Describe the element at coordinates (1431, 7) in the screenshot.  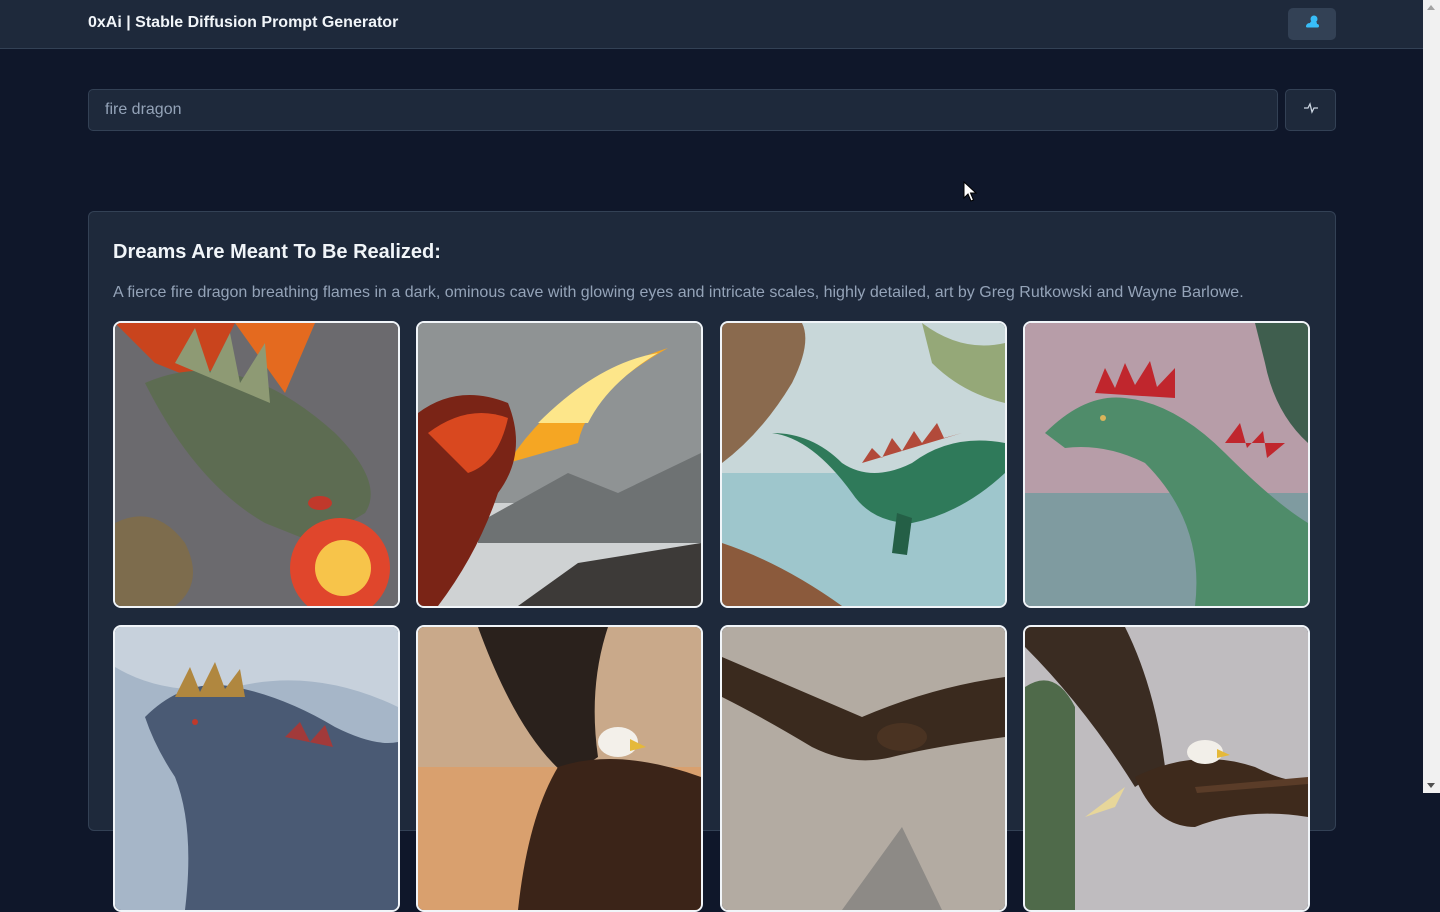
I see `scroll-up-arrow-icon` at that location.